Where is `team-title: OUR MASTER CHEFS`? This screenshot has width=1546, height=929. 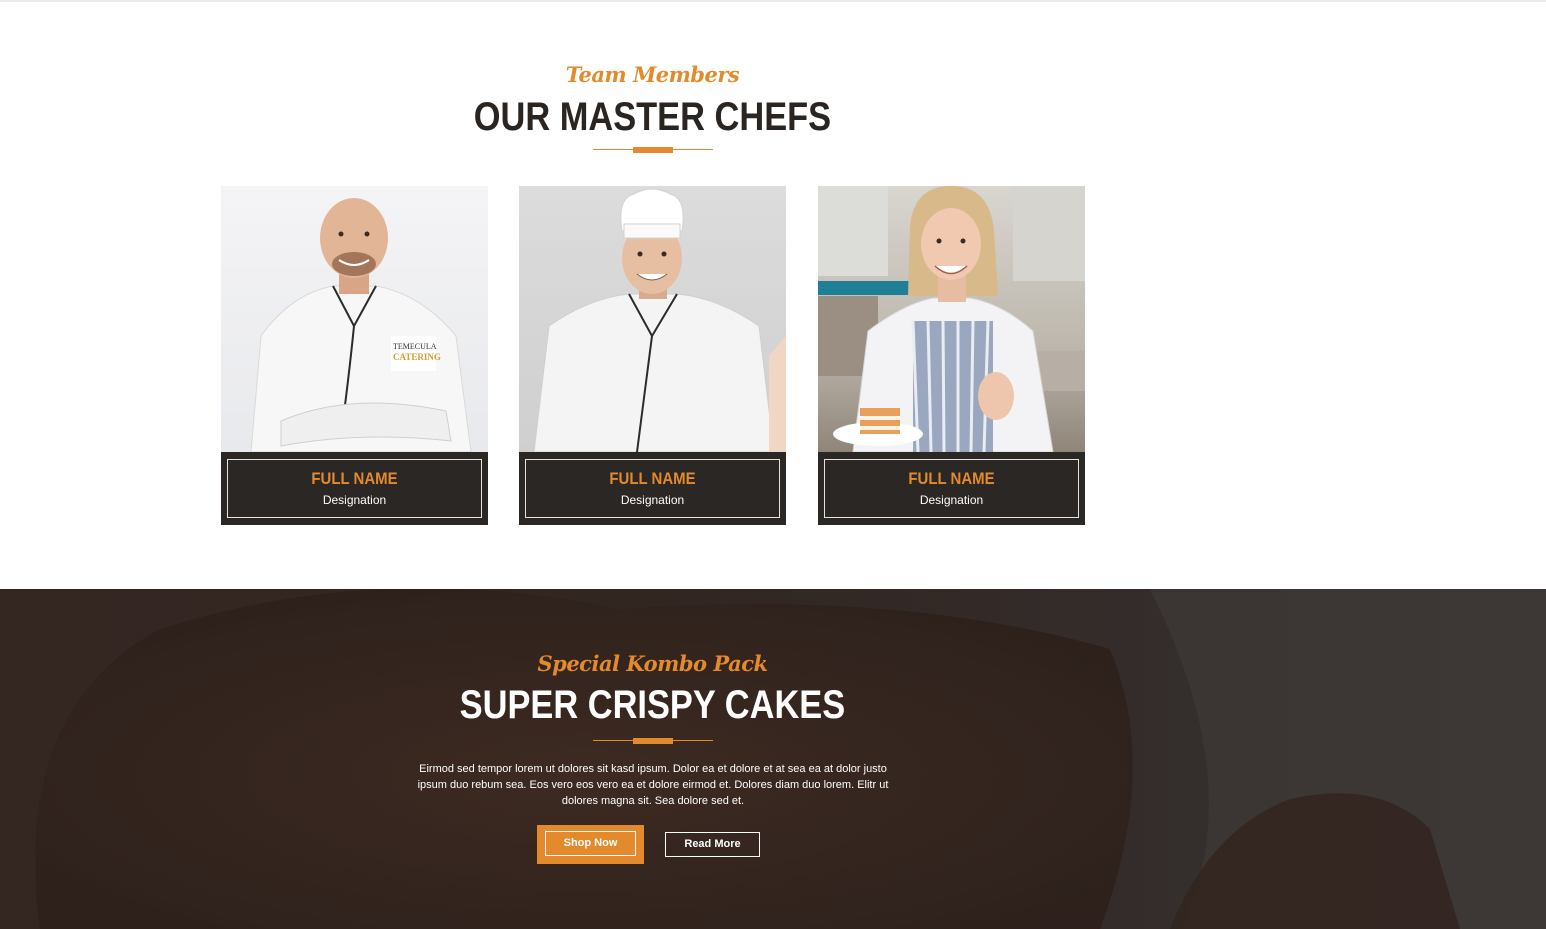 team-title: OUR MASTER CHEFS is located at coordinates (652, 117).